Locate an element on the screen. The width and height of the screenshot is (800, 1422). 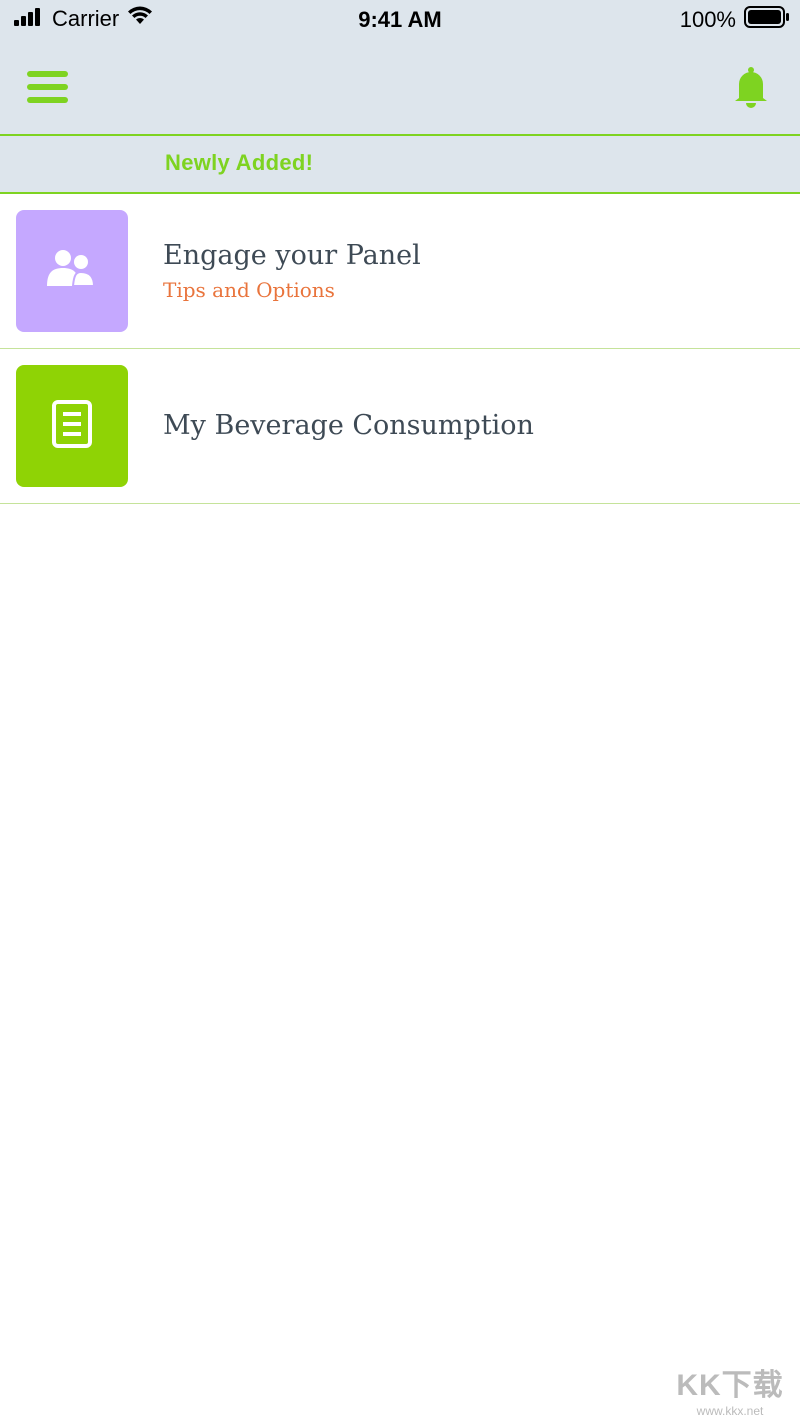
watermark: KK下载 www.kkx.net is located at coordinates (730, 1389).